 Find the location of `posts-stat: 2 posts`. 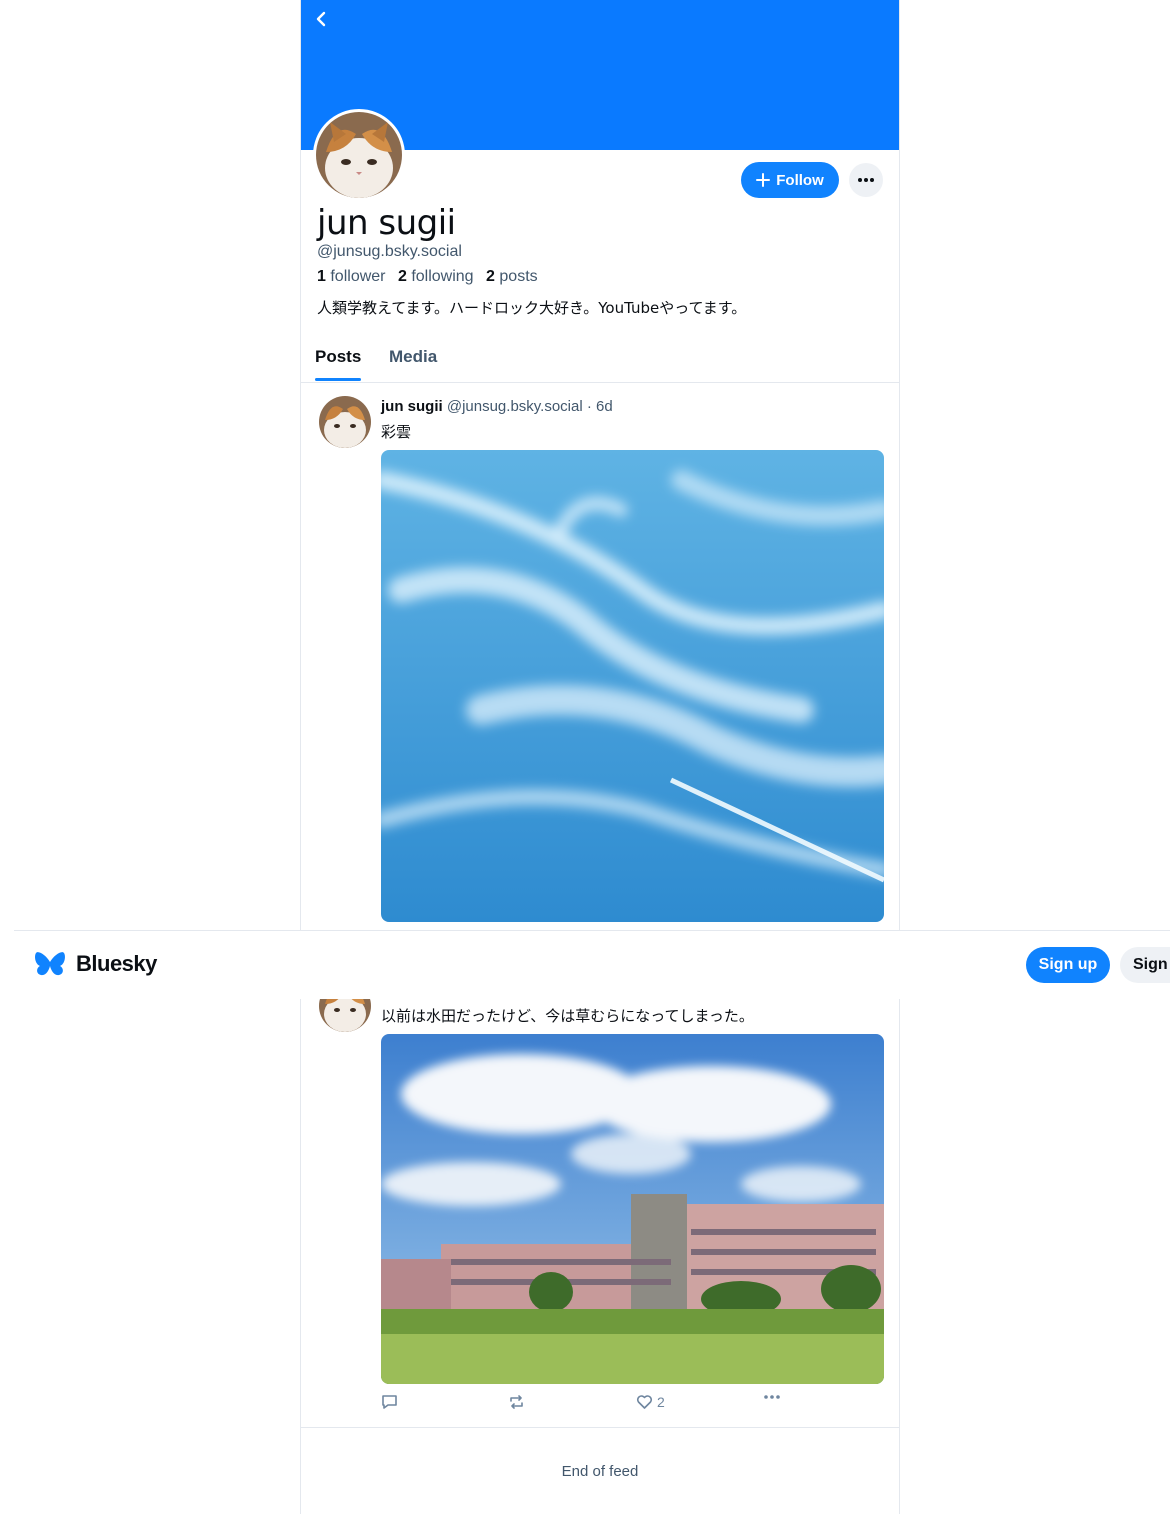

posts-stat: 2 posts is located at coordinates (512, 276).